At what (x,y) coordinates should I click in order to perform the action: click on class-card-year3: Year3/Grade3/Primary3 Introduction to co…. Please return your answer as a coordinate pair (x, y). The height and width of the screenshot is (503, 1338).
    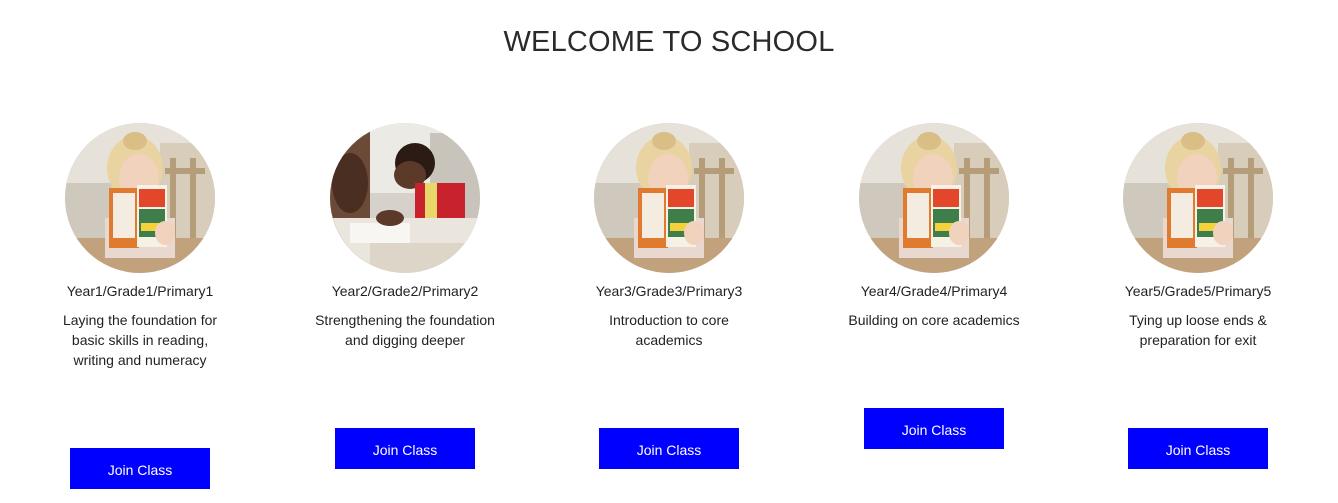
    Looking at the image, I should click on (669, 308).